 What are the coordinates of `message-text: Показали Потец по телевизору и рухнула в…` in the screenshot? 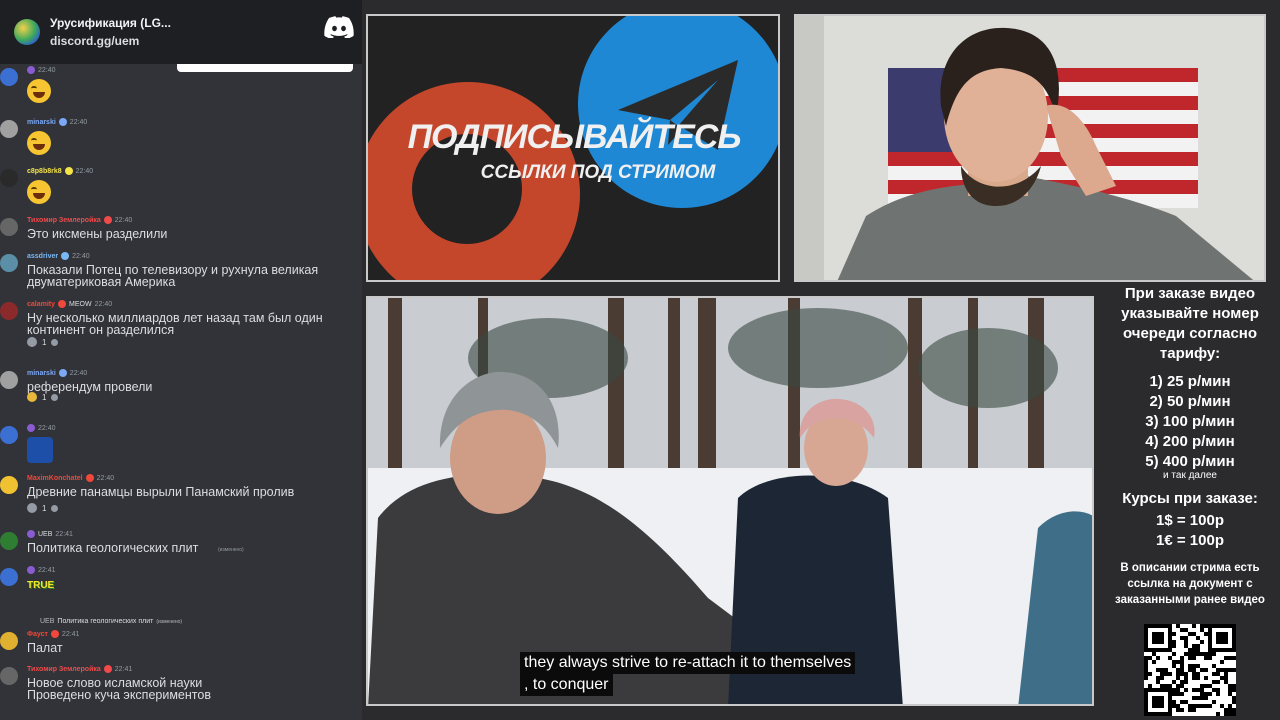 It's located at (173, 276).